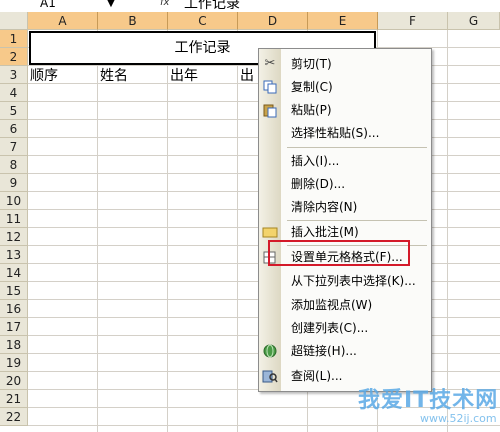 This screenshot has height=432, width=500. What do you see at coordinates (345, 207) in the screenshot?
I see `menu-item-clear-contents: 清除内容(N)` at bounding box center [345, 207].